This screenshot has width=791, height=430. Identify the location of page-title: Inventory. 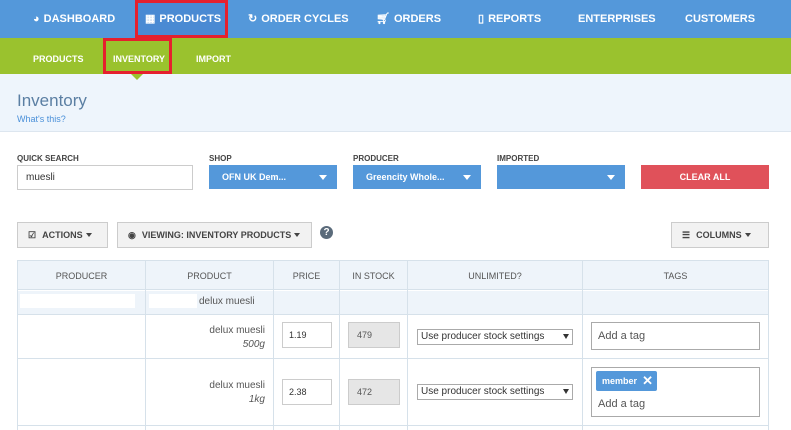
(52, 100).